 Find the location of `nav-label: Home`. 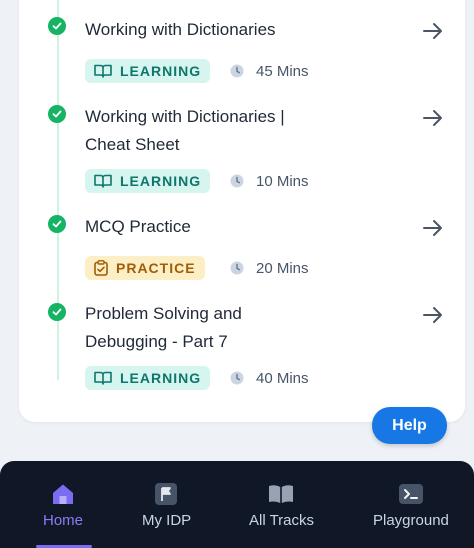

nav-label: Home is located at coordinates (63, 520).